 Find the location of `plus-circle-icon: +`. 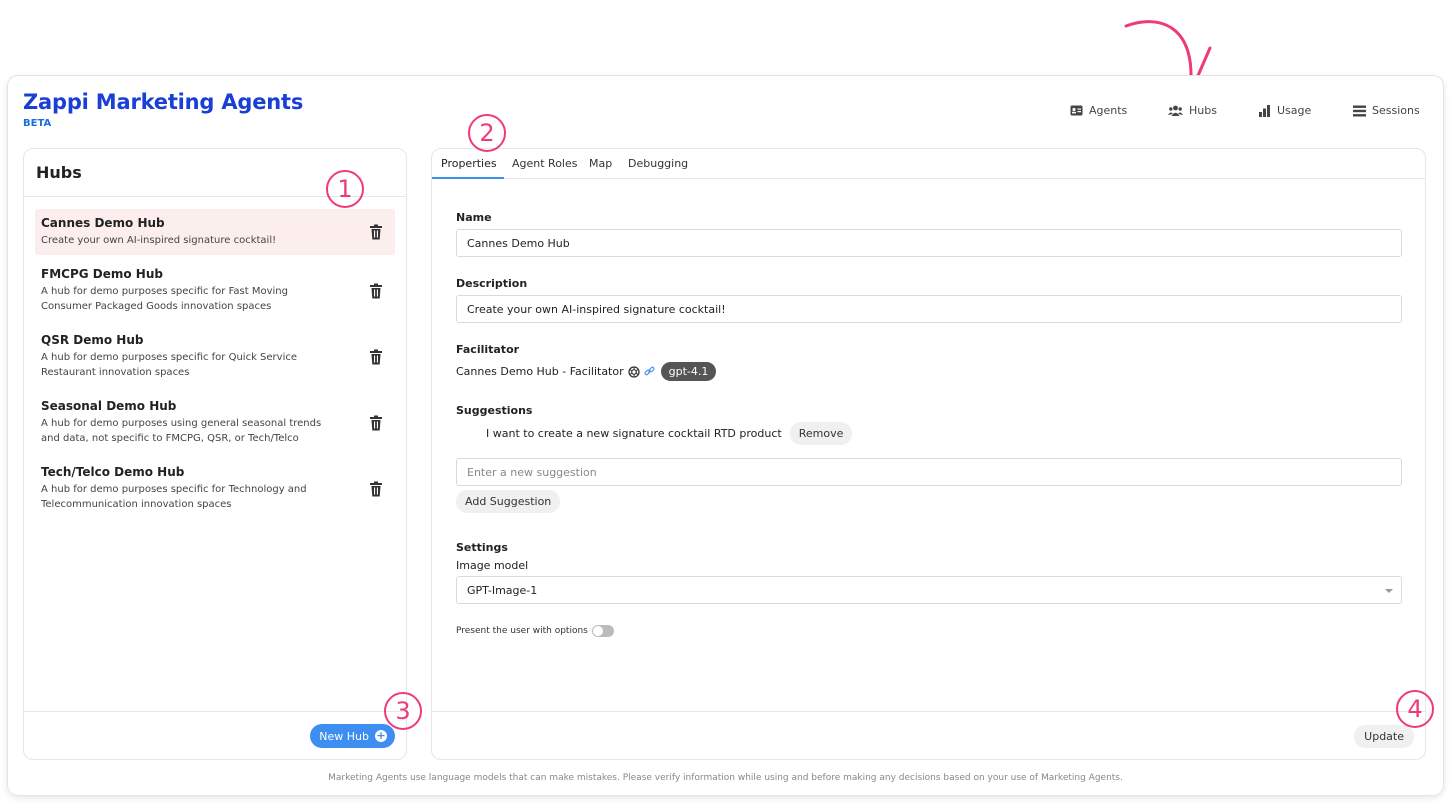

plus-circle-icon: + is located at coordinates (381, 735).